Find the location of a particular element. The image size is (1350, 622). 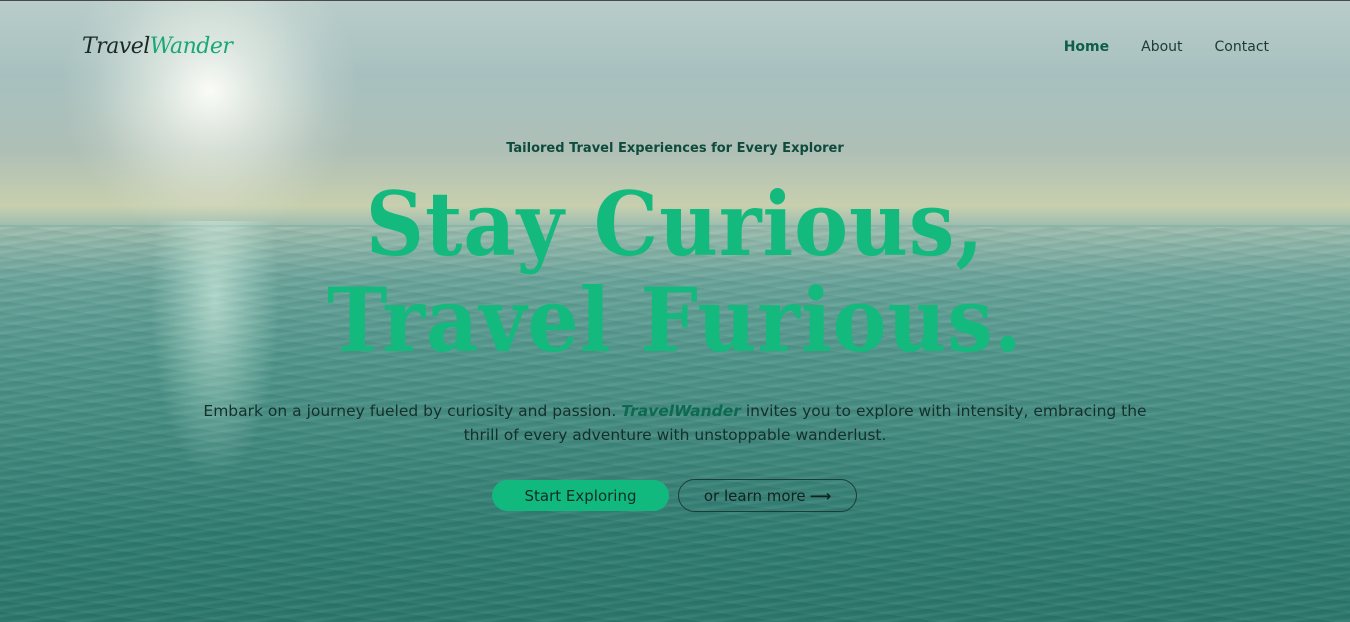

nav-link-home: Home is located at coordinates (1086, 47).